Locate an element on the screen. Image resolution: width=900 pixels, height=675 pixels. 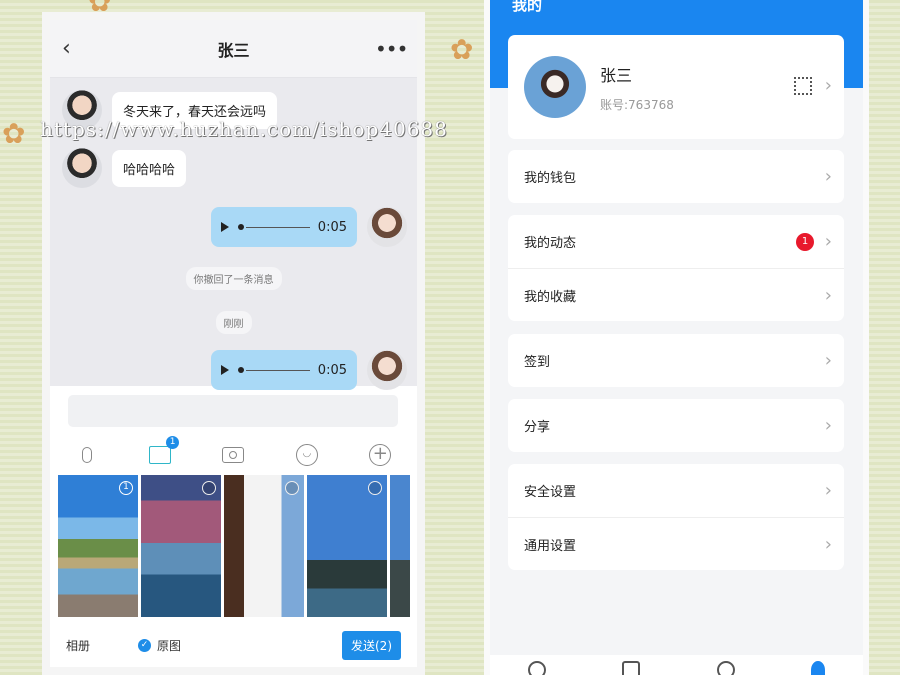
chat-header: ‹ 张三 ••• is located at coordinates (233, 49).